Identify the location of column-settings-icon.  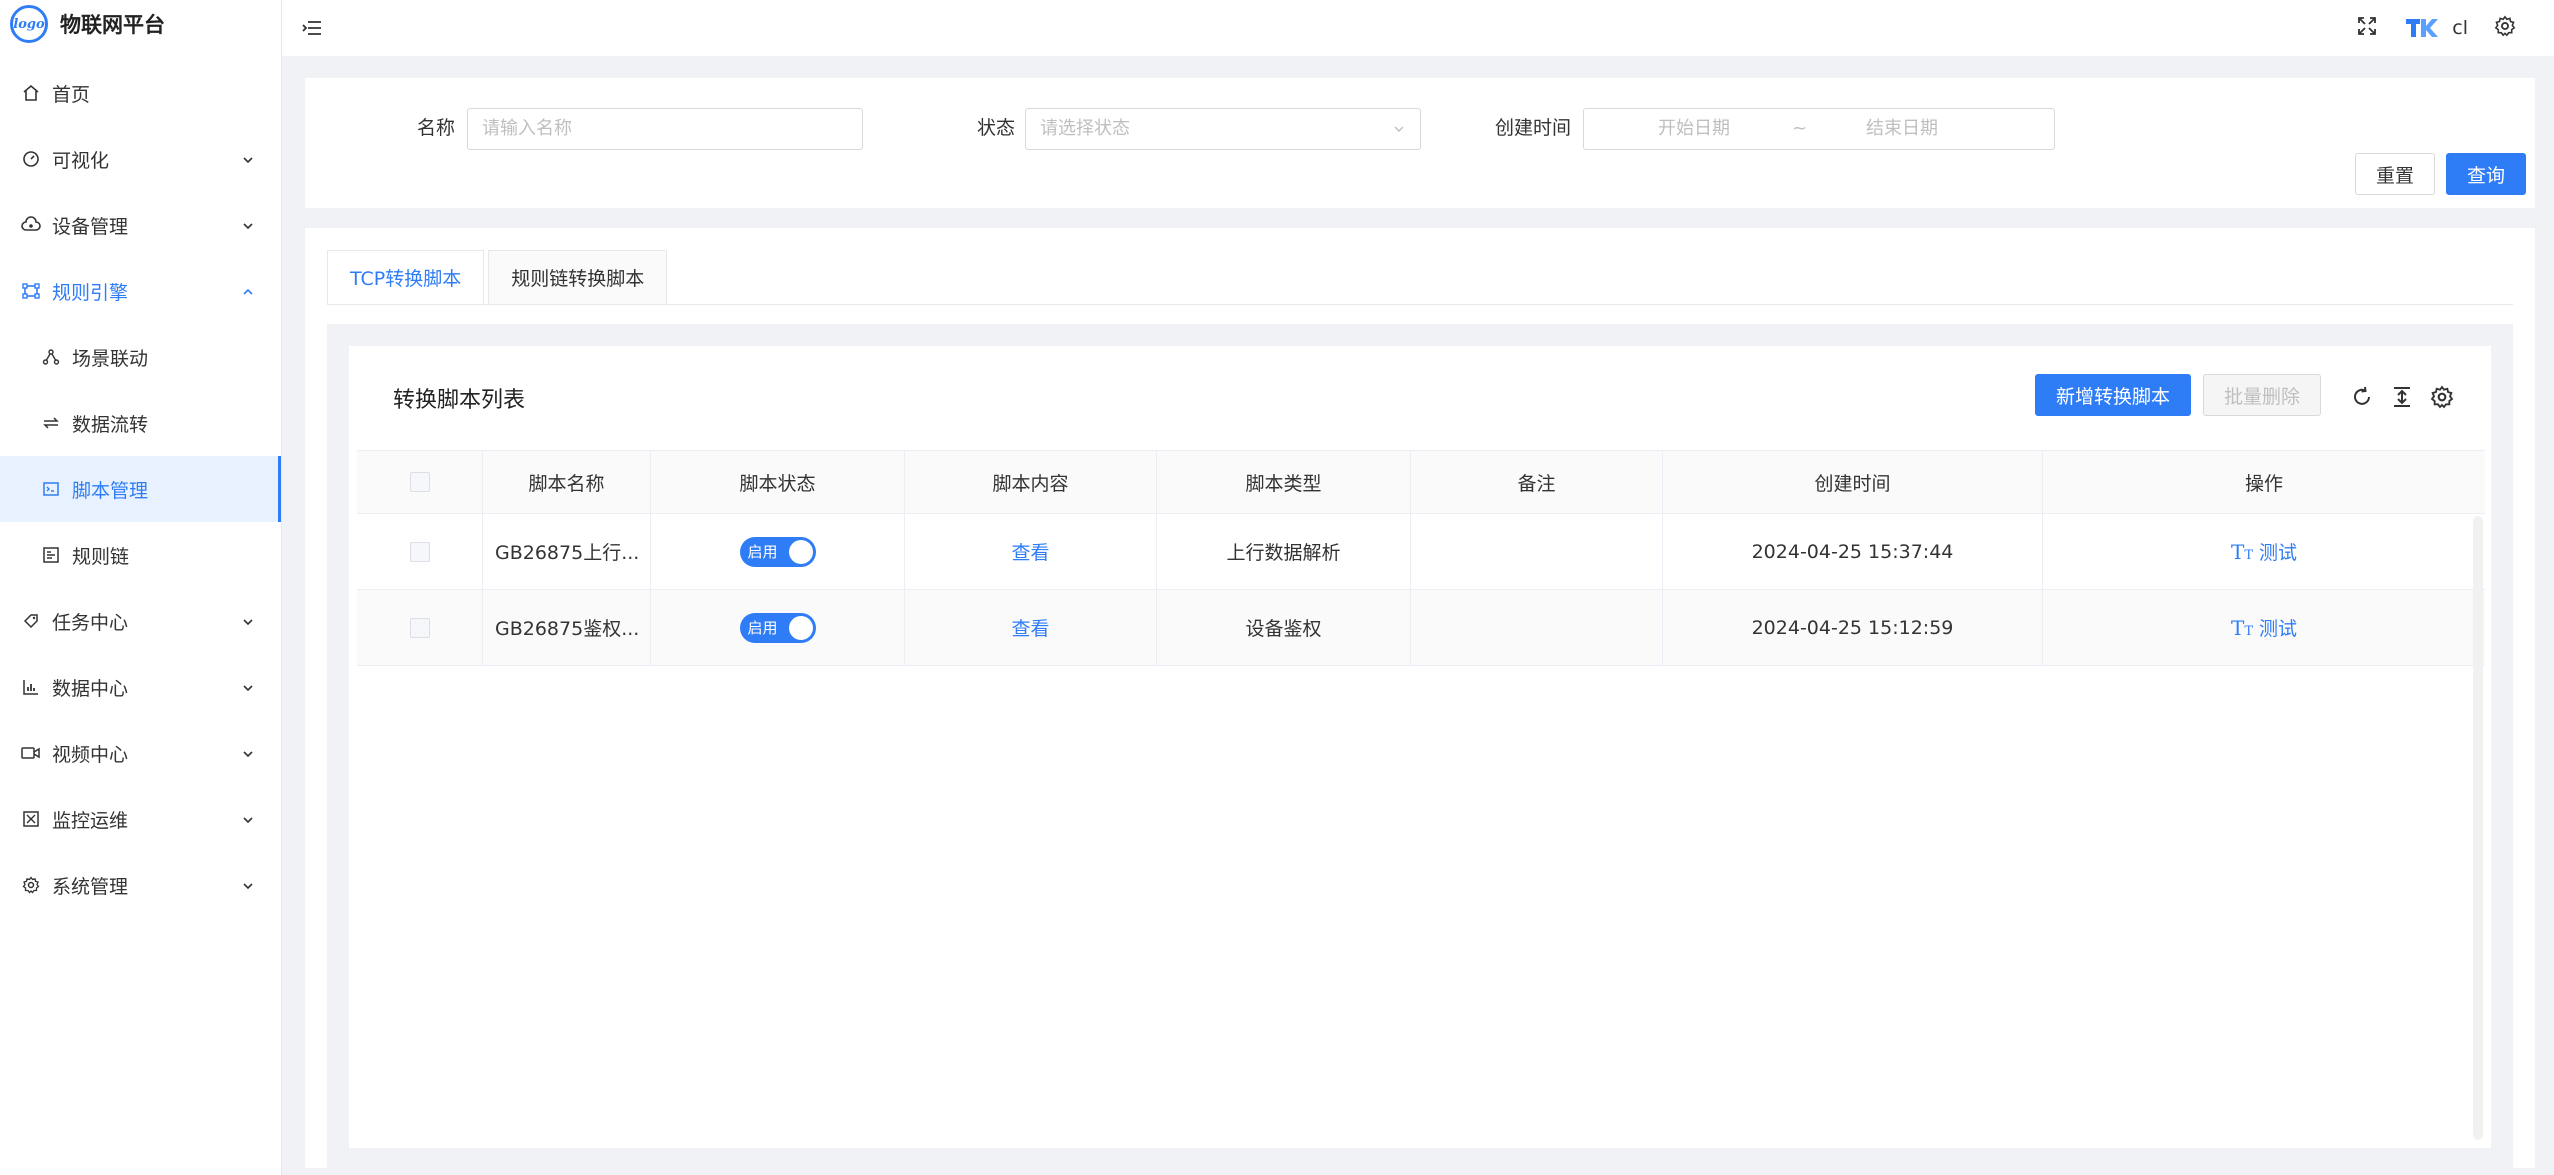
(2442, 397).